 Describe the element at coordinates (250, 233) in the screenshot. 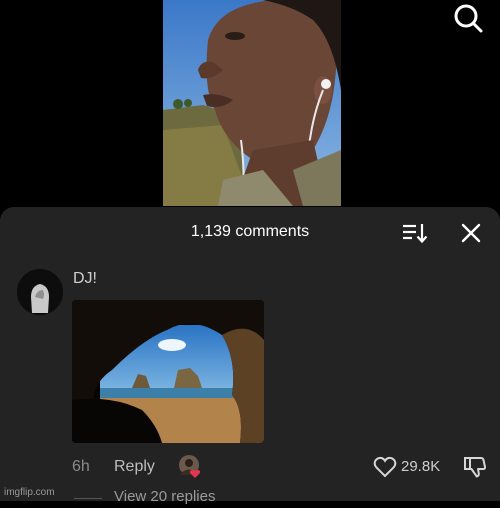

I see `comments-header: 1,139 comments` at that location.